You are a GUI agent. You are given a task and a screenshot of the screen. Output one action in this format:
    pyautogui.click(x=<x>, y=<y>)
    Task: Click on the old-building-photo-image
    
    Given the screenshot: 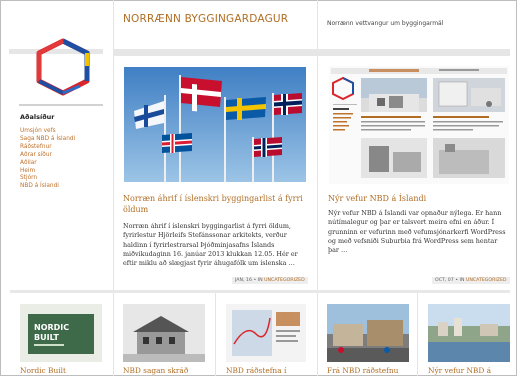 What is the action you would take?
    pyautogui.click(x=164, y=333)
    